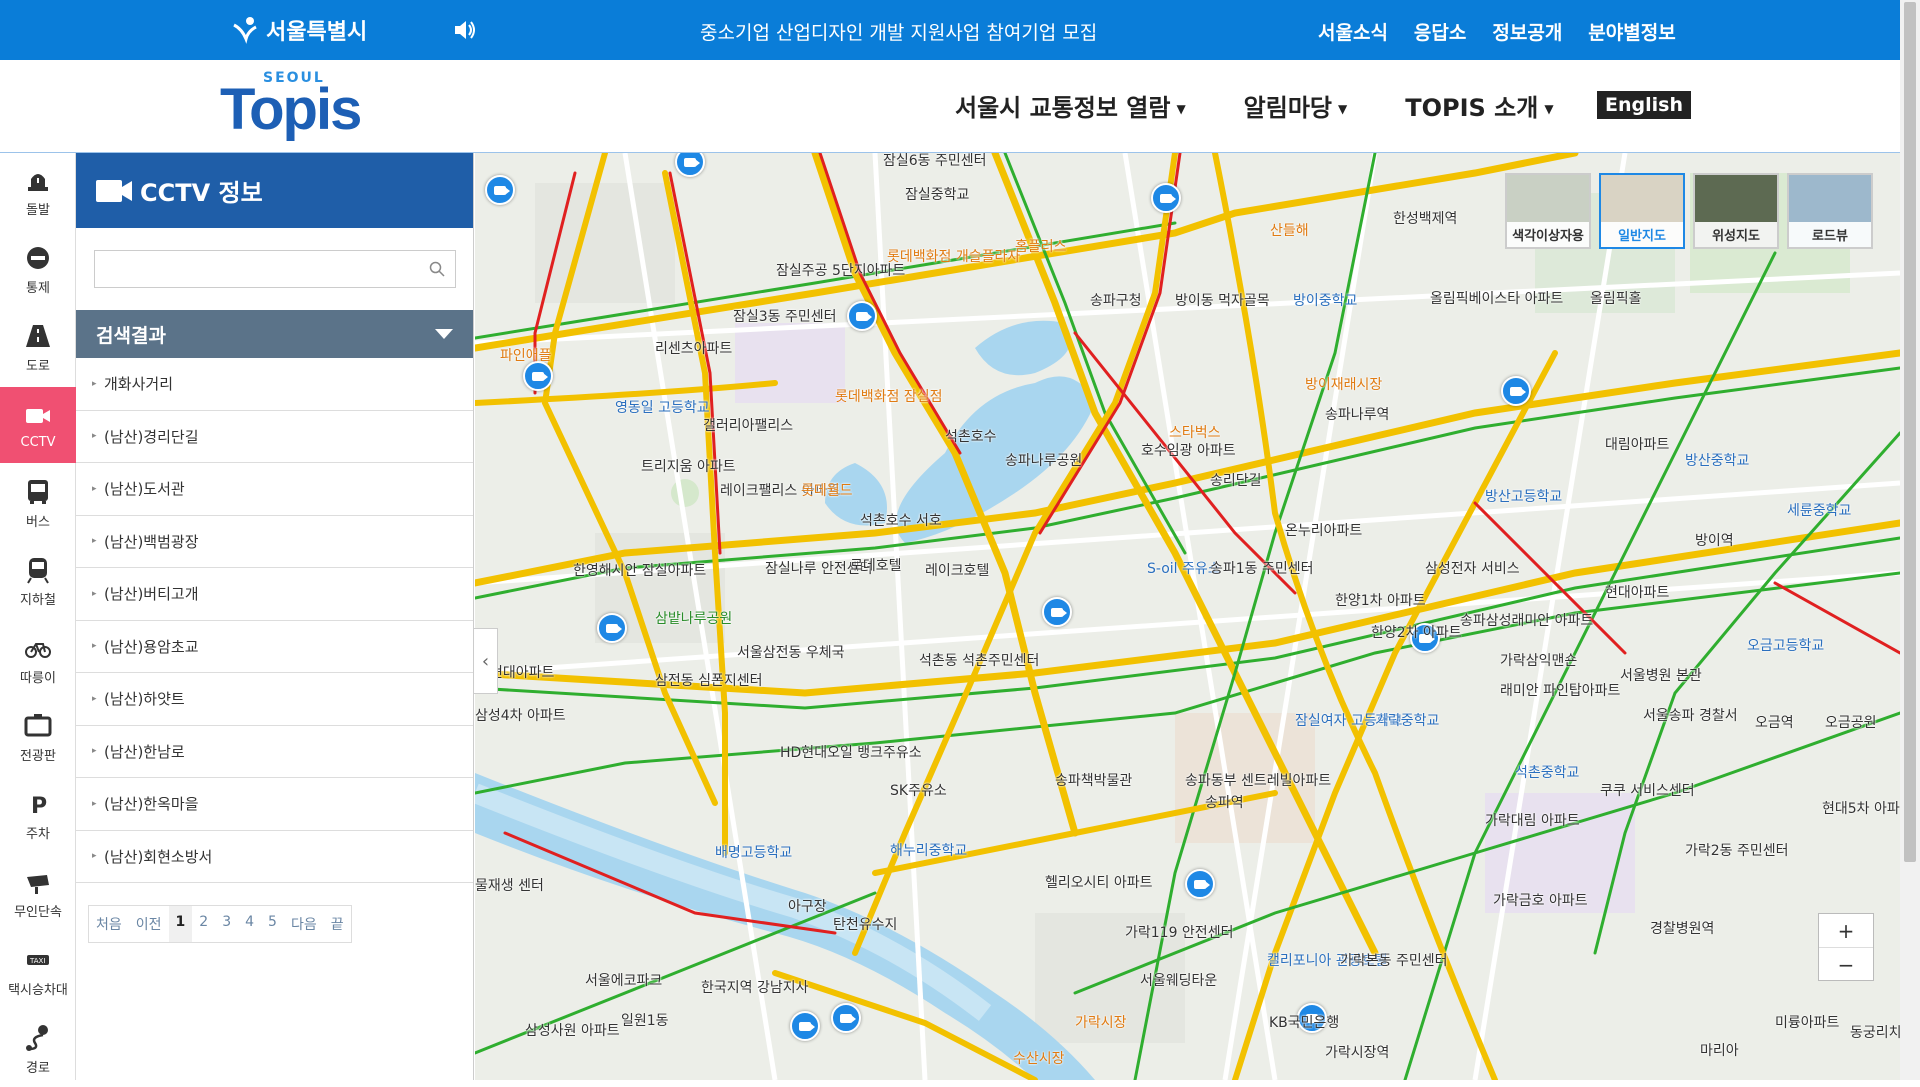  Describe the element at coordinates (437, 269) in the screenshot. I see `search-icon` at that location.